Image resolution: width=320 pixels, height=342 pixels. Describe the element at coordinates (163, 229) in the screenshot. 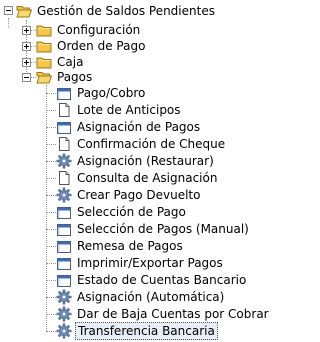

I see `tree-item-label: Selección de Pagos (Manual)` at that location.